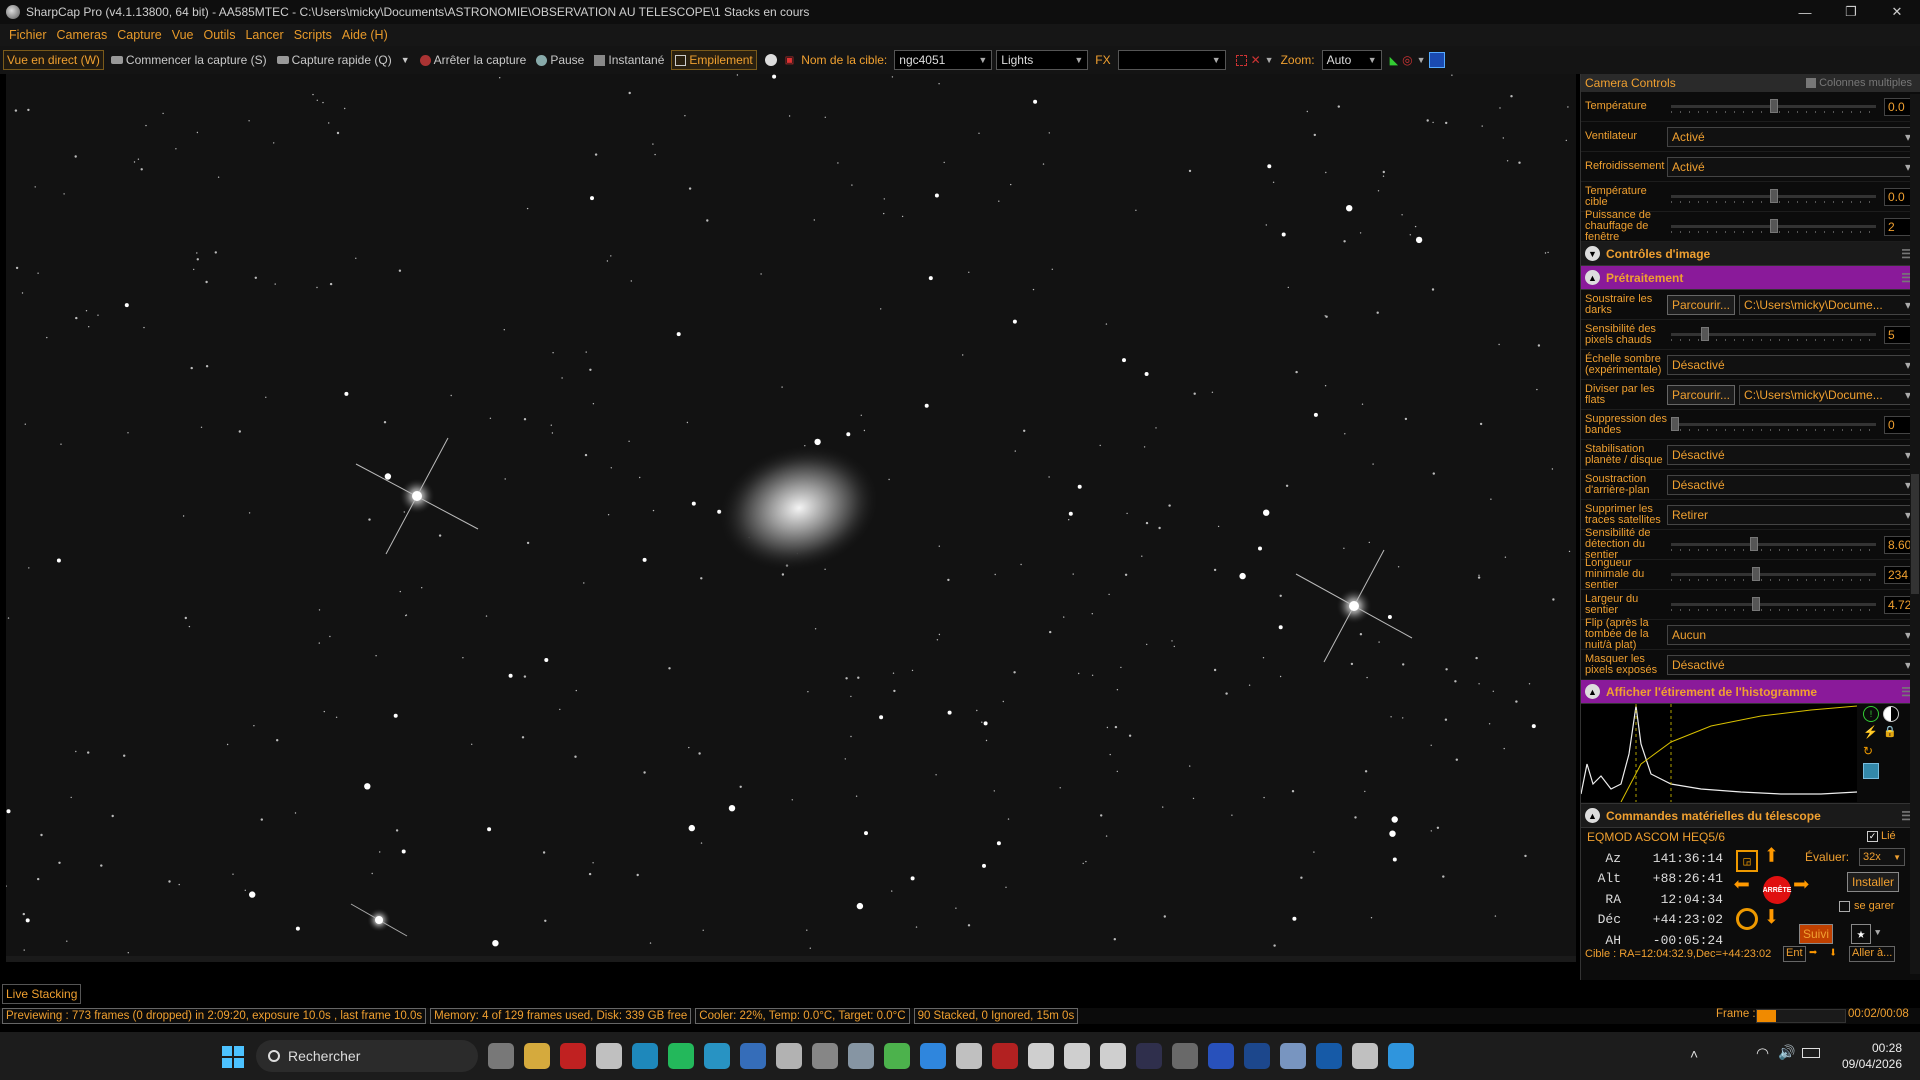 This screenshot has height=1080, width=1920. Describe the element at coordinates (1750, 278) in the screenshot. I see `preprocessing-section: ▲ Prétraitement ☰` at that location.